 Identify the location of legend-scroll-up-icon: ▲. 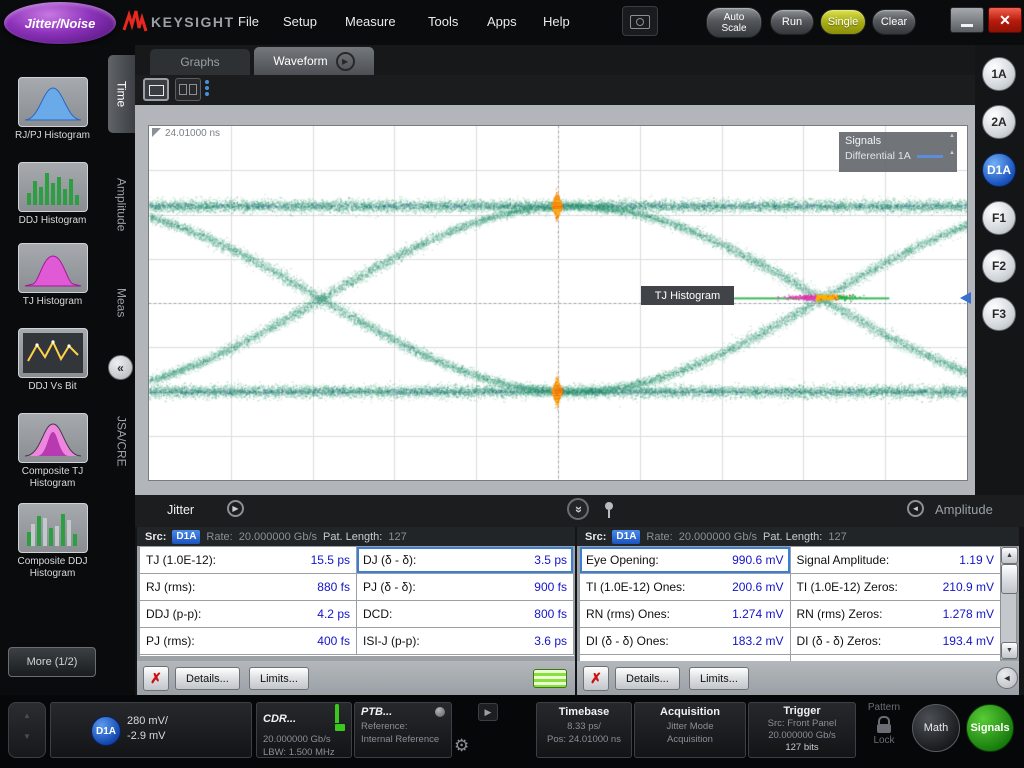
(952, 136).